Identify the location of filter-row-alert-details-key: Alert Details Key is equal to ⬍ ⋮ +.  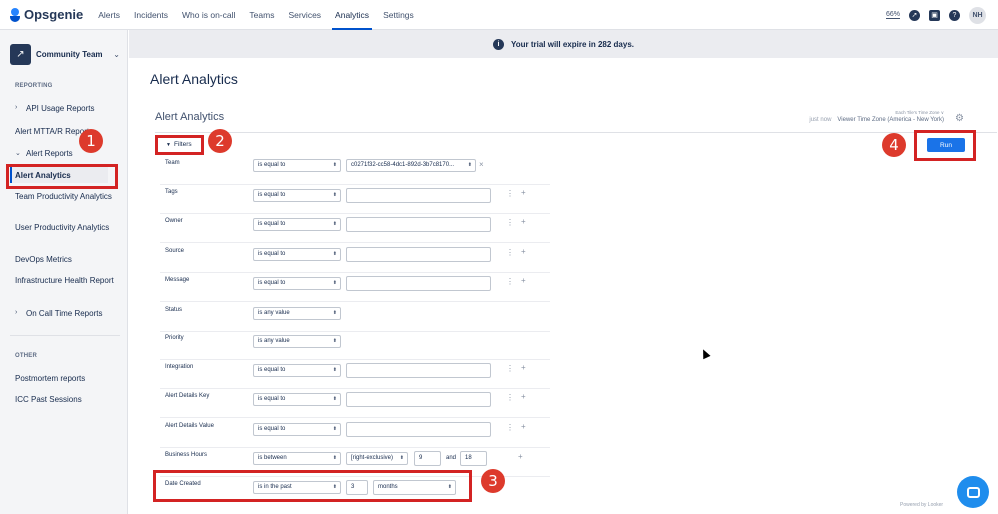
(355, 404).